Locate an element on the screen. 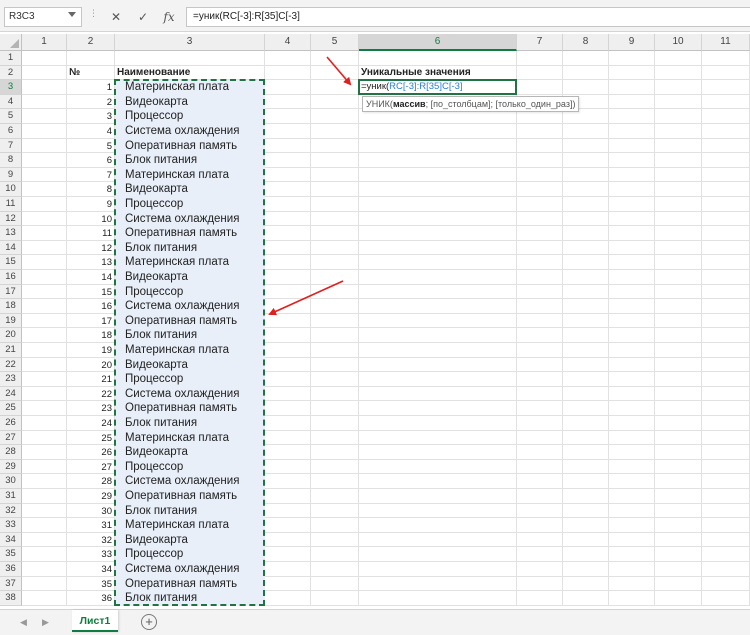 The image size is (750, 635). add-sheet-icon: + is located at coordinates (149, 622).